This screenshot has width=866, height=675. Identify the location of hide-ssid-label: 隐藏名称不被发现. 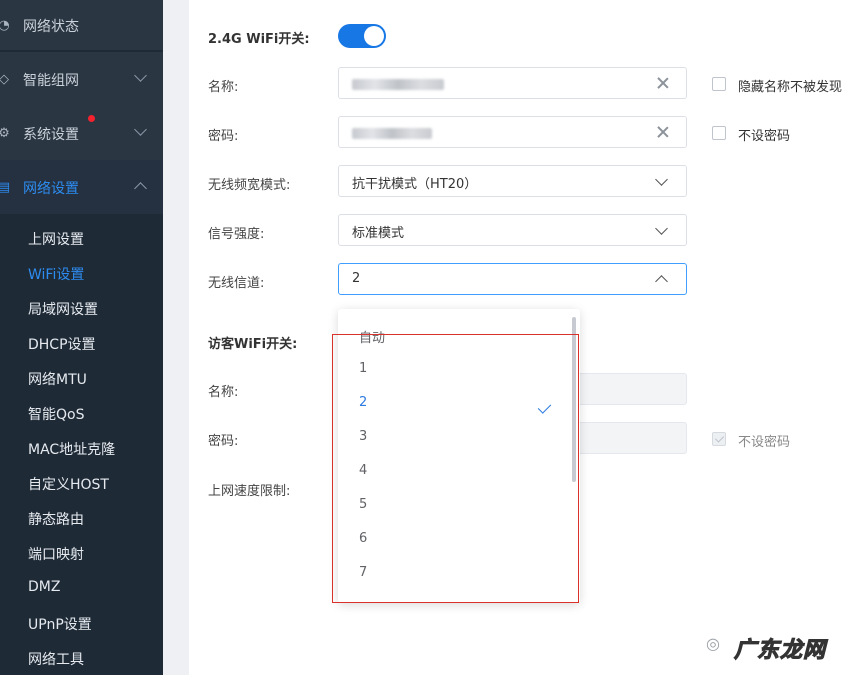
(790, 87).